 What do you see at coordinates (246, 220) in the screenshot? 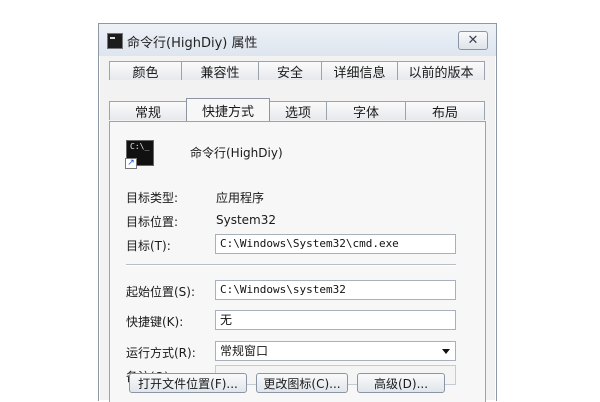
I see `target-location-value: System32` at bounding box center [246, 220].